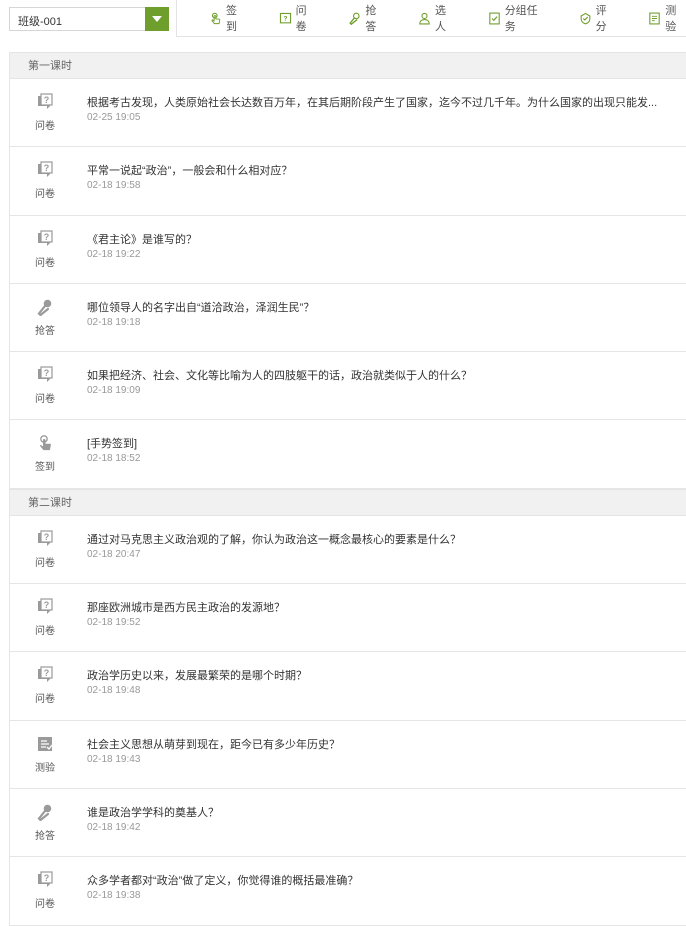 The width and height of the screenshot is (686, 926). What do you see at coordinates (496, 18) in the screenshot?
I see `group-task-icon` at bounding box center [496, 18].